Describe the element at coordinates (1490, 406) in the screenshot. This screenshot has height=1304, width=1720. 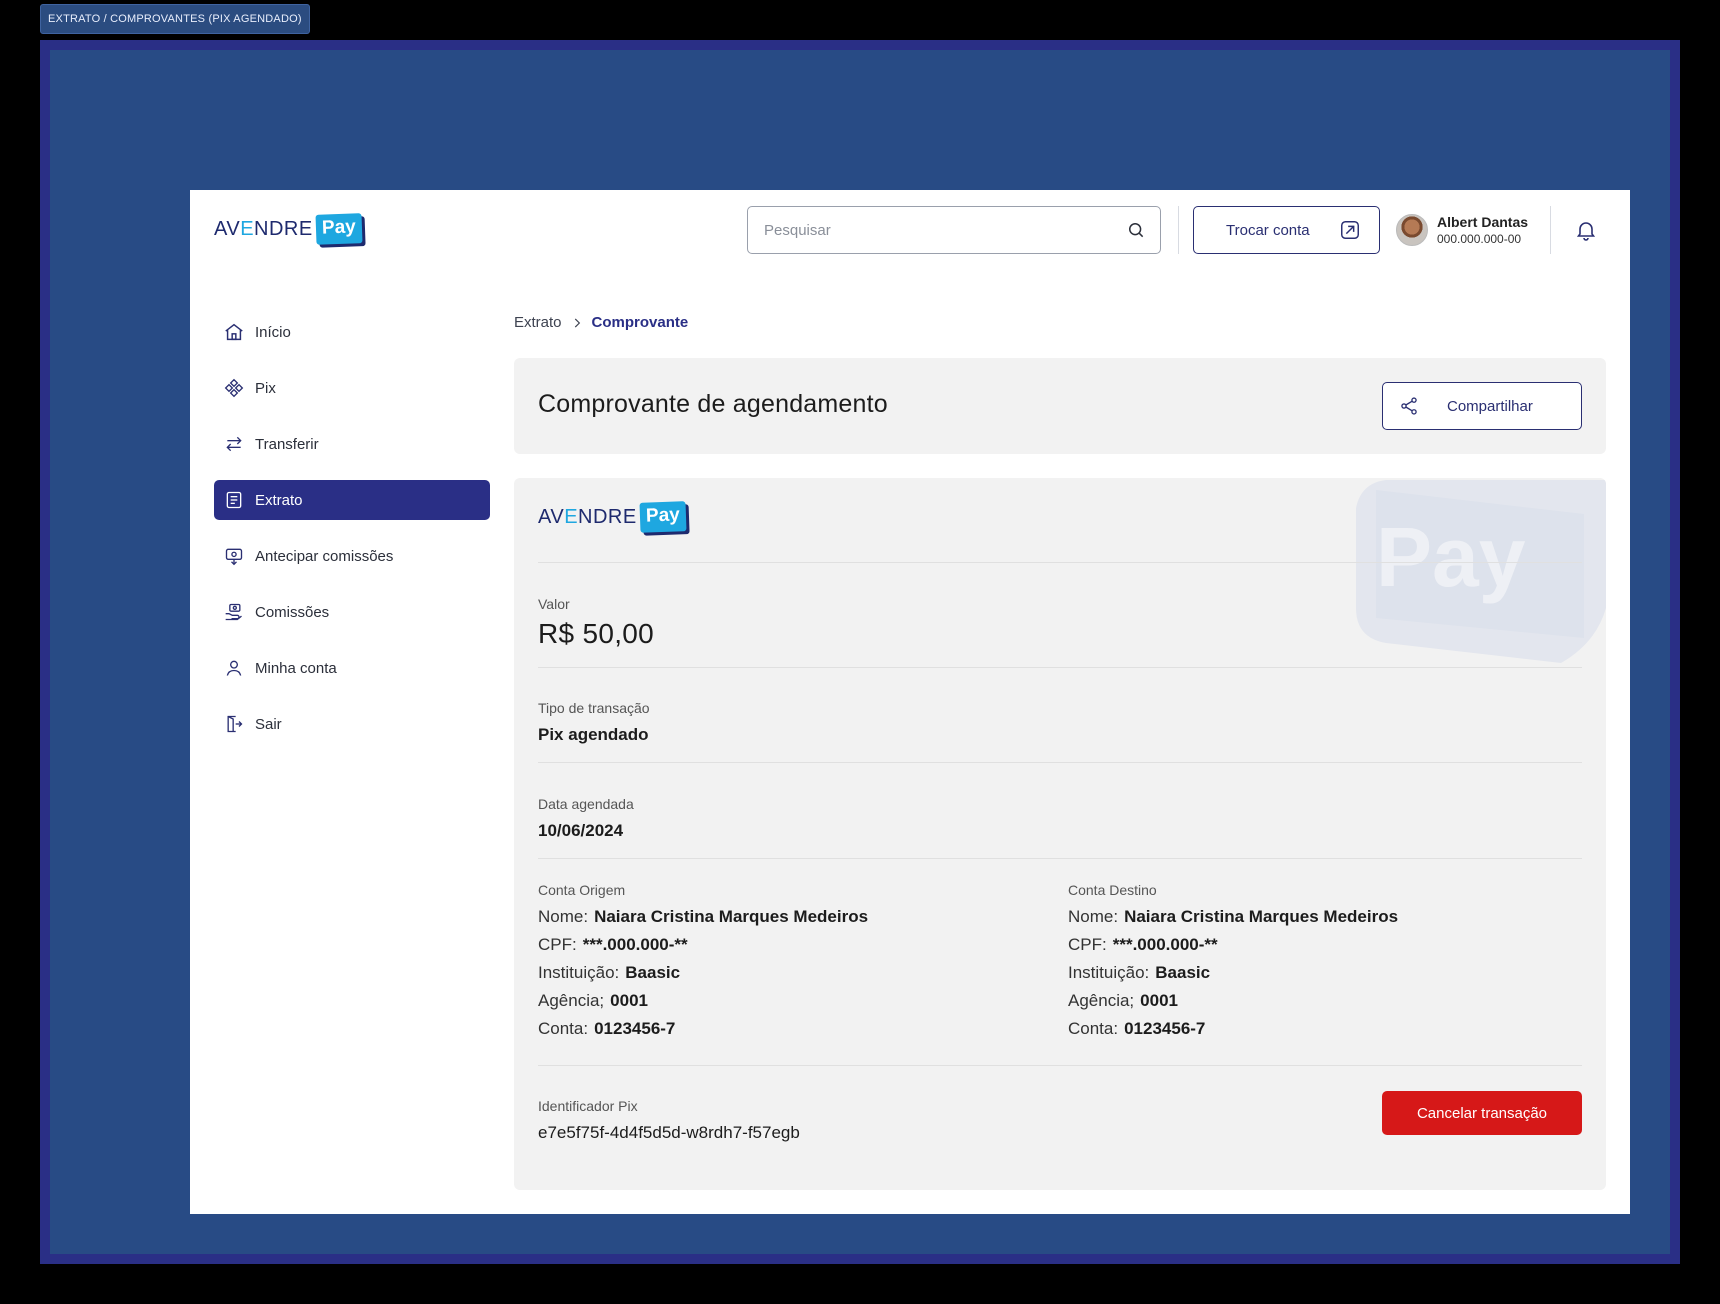
I see `share-label: Compartilhar` at that location.